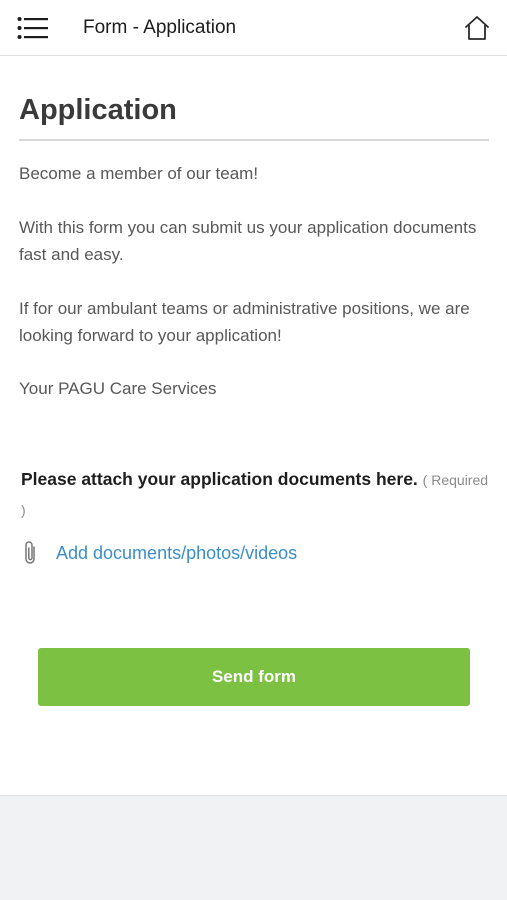 This screenshot has height=900, width=507. I want to click on menu-icon, so click(32, 28).